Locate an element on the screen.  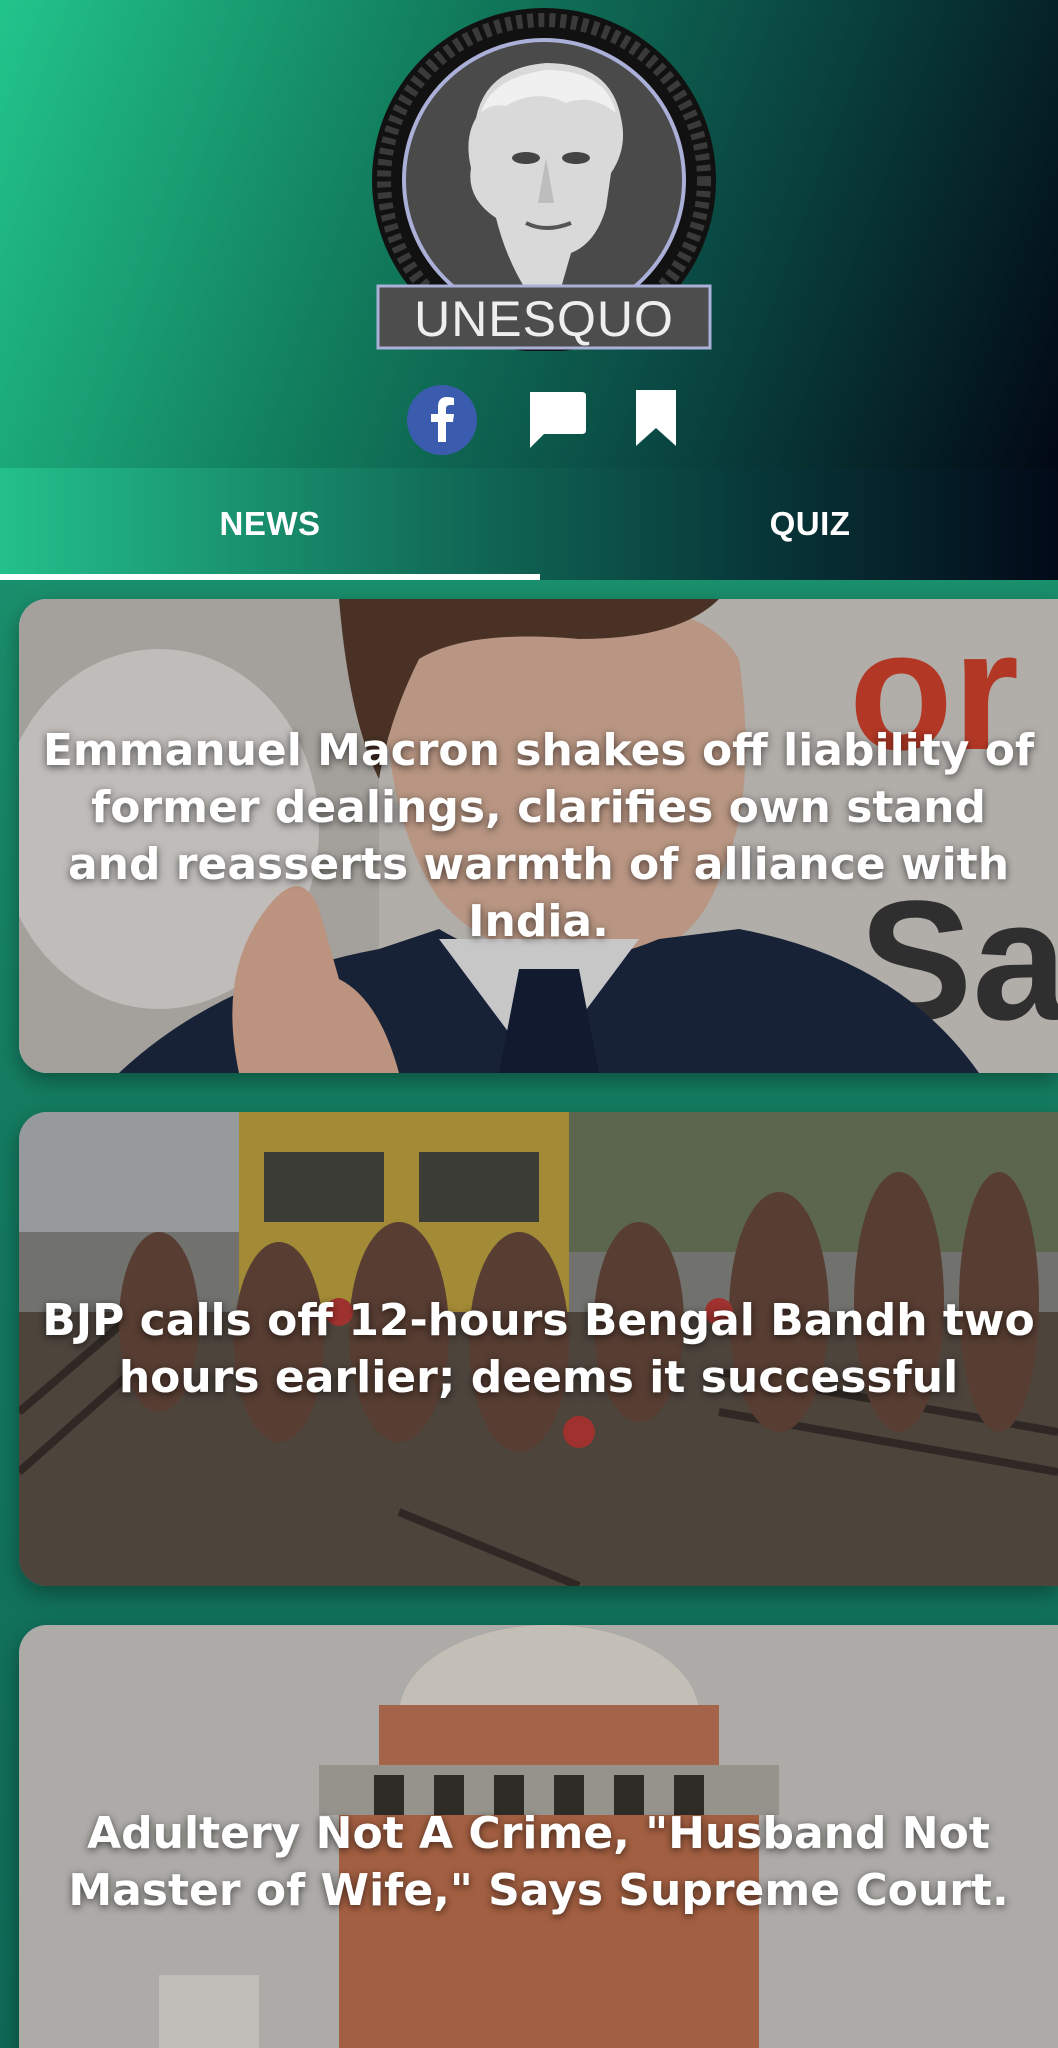
tab-bar: NEWS QUIZ is located at coordinates (529, 524).